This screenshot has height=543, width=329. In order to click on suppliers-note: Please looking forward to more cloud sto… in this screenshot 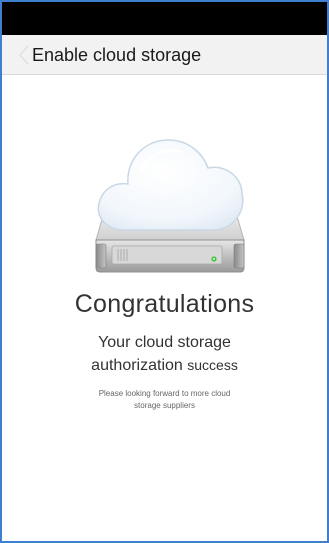, I will do `click(164, 400)`.